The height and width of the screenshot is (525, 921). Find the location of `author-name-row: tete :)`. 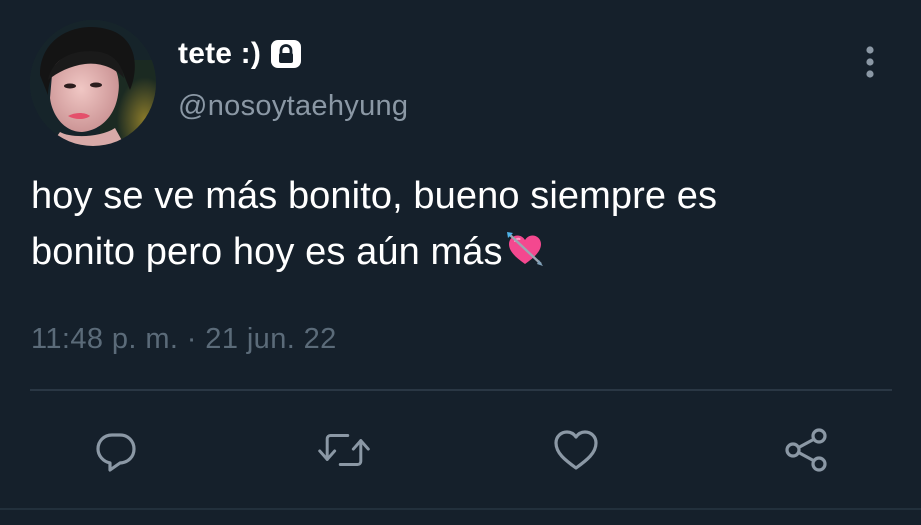

author-name-row: tete :) is located at coordinates (240, 54).